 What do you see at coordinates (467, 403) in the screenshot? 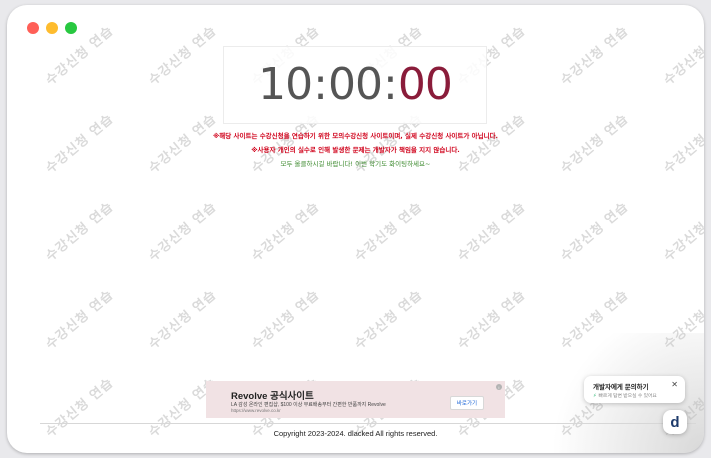
I see `ad-visit-button: 바로가기` at bounding box center [467, 403].